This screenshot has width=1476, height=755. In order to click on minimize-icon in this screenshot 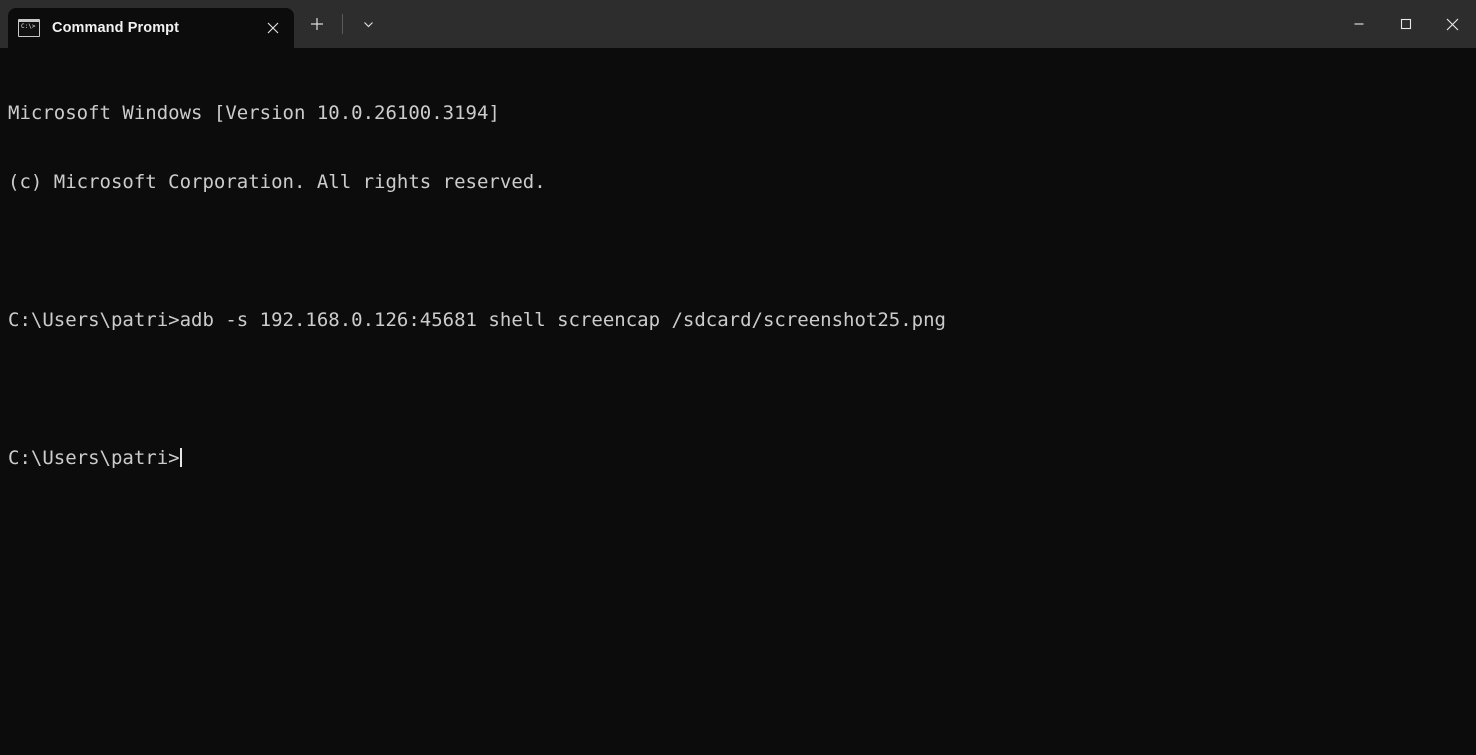, I will do `click(1358, 24)`.